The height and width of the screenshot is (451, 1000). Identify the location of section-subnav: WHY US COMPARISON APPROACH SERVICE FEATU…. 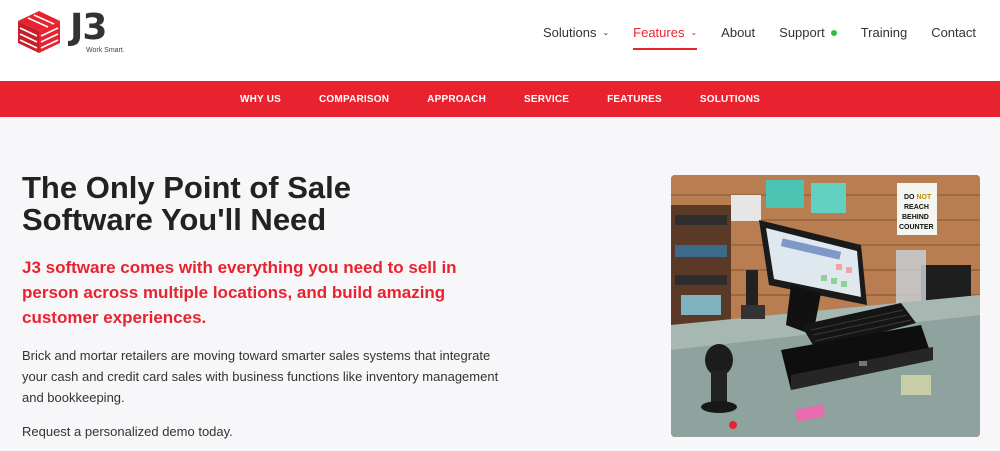
(500, 99).